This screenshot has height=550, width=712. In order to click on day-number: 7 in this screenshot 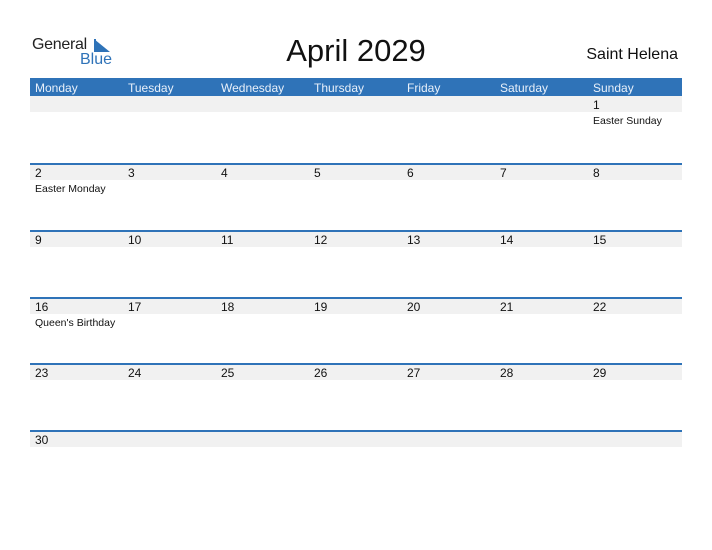, I will do `click(503, 173)`.